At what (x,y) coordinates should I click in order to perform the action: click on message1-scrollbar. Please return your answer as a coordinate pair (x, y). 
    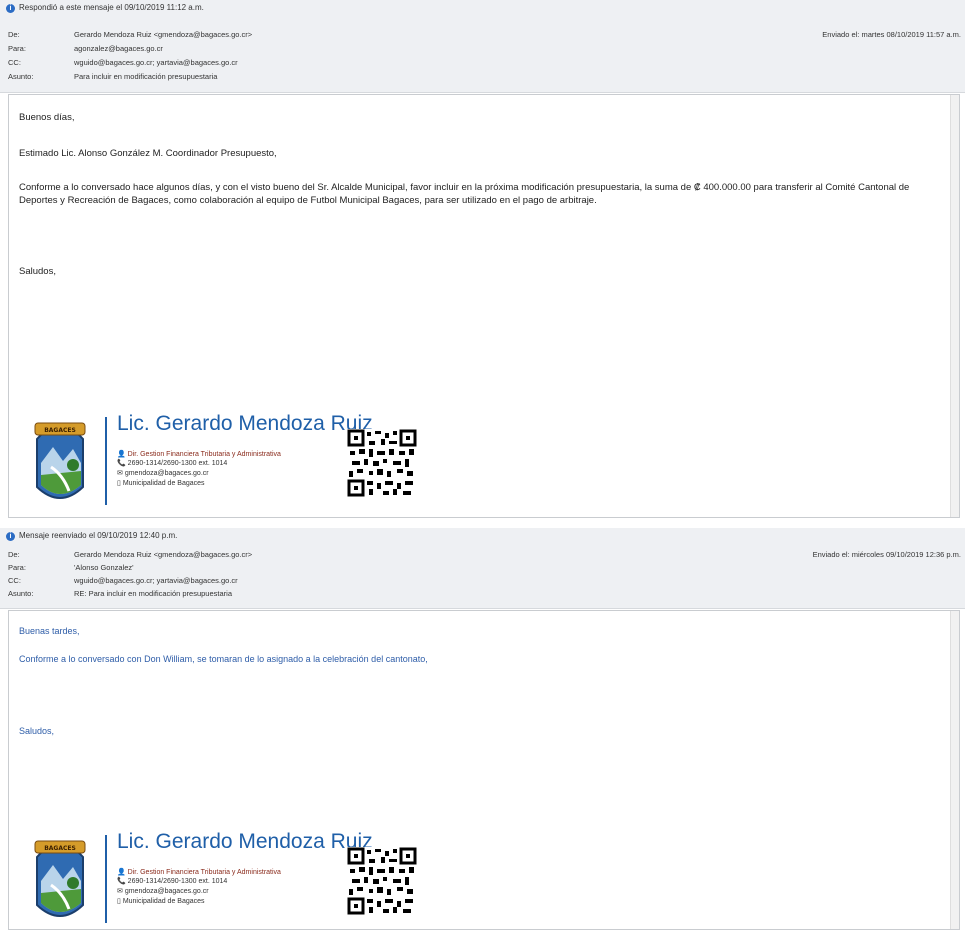
    Looking at the image, I should click on (954, 306).